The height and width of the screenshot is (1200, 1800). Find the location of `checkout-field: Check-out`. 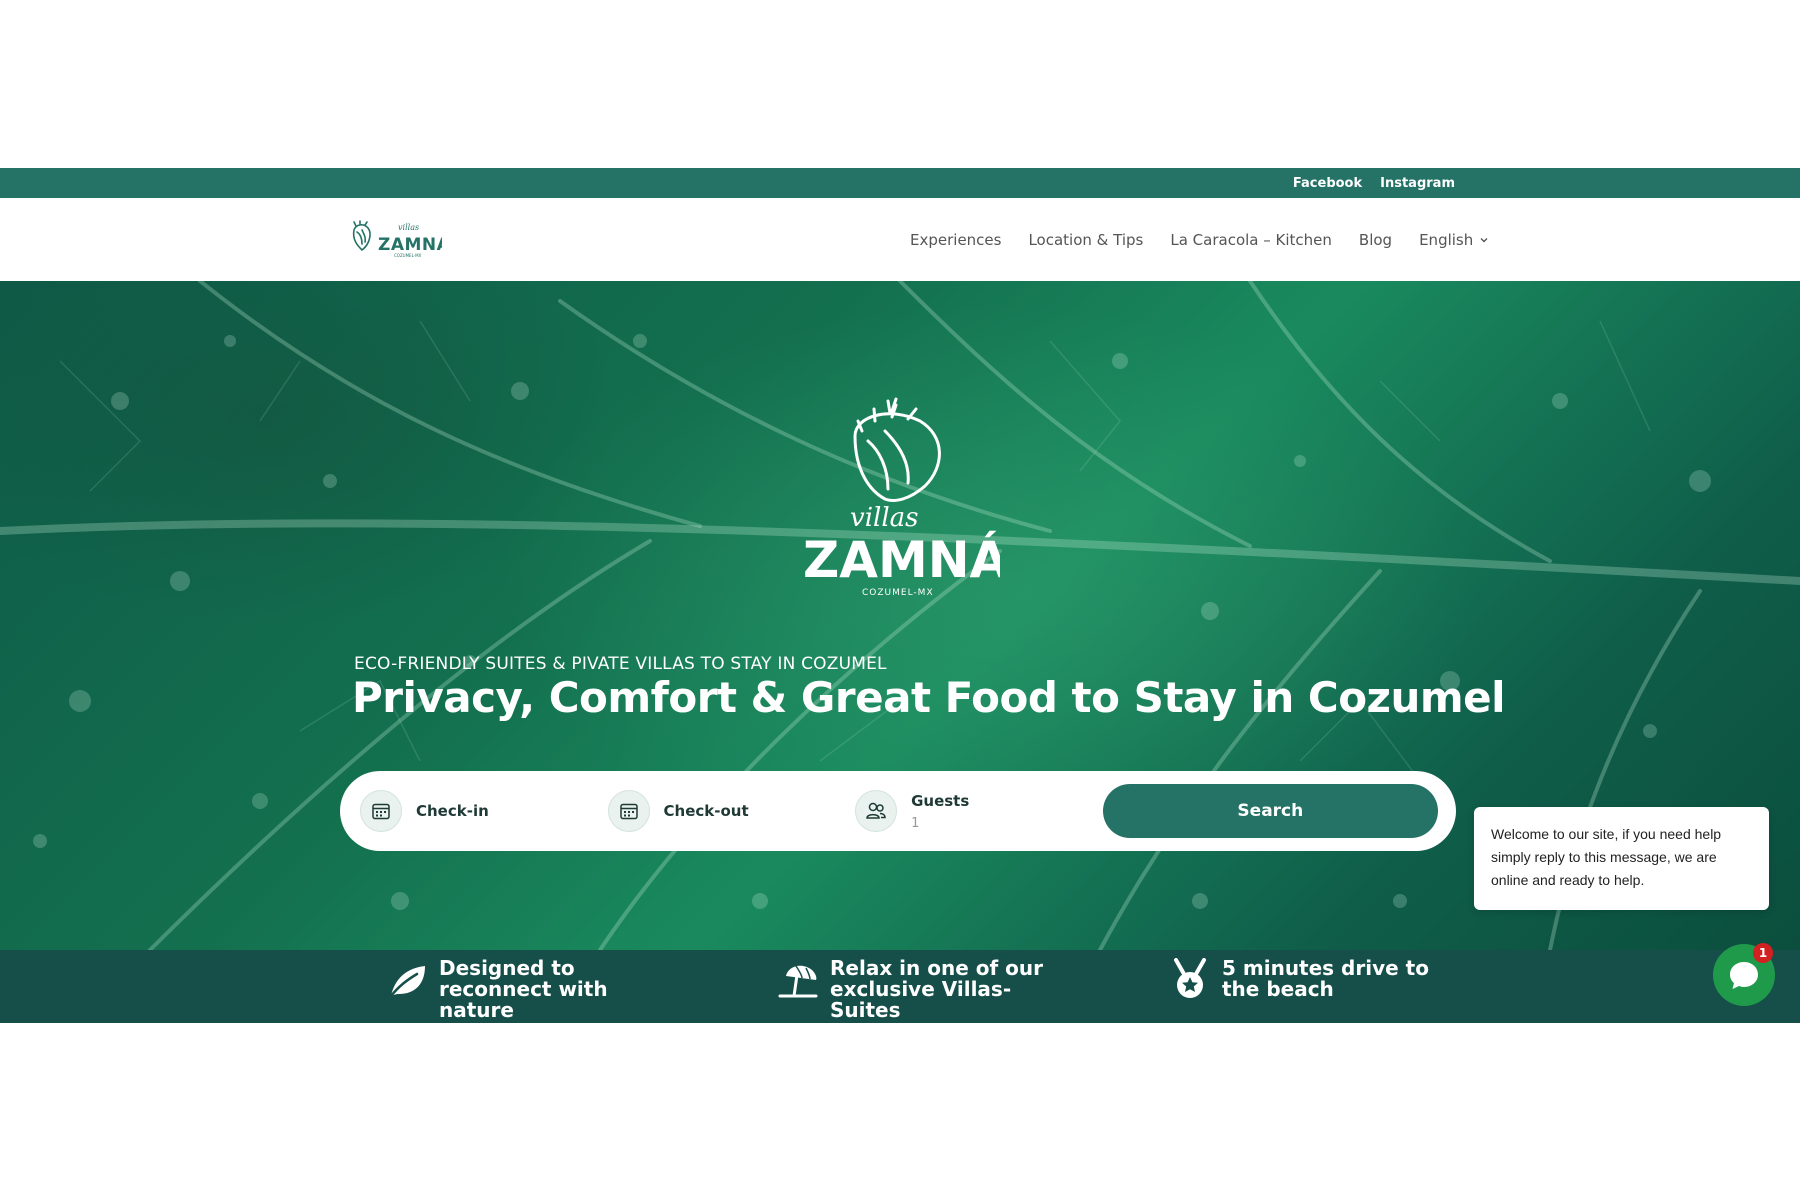

checkout-field: Check-out is located at coordinates (731, 811).